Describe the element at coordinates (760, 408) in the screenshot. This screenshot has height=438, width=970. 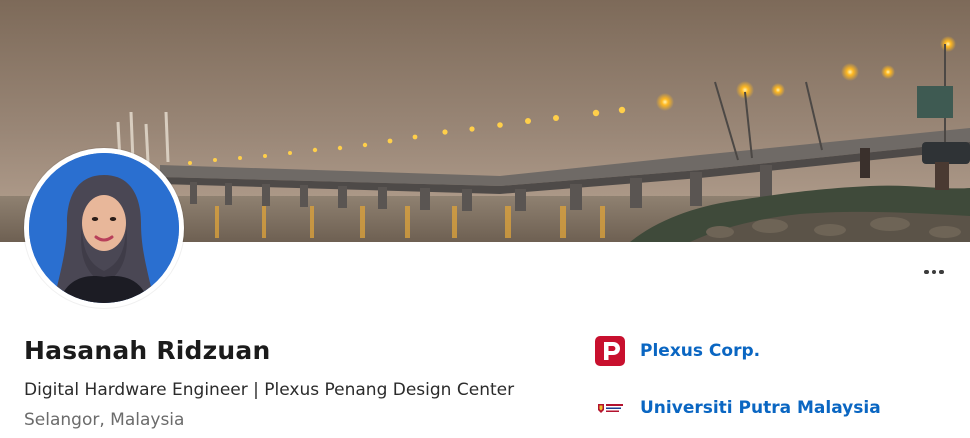
I see `education-school-name: Universiti Putra Malaysia` at that location.